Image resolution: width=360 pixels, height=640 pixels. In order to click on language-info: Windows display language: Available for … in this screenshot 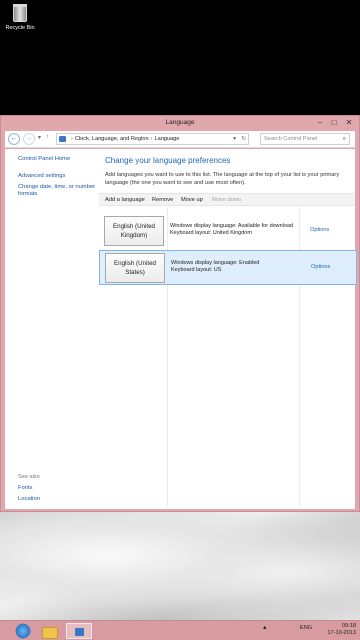, I will do `click(231, 230)`.